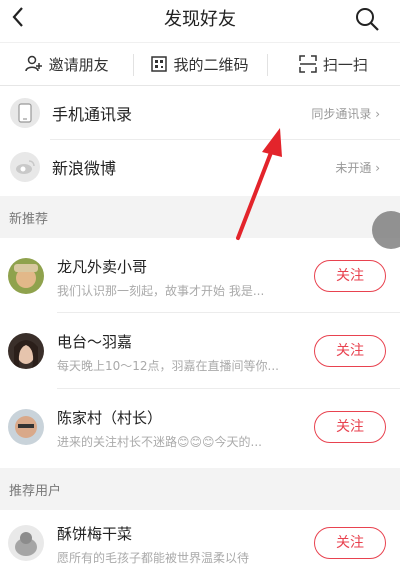  I want to click on user-name: 电台～羽嘉, so click(95, 342).